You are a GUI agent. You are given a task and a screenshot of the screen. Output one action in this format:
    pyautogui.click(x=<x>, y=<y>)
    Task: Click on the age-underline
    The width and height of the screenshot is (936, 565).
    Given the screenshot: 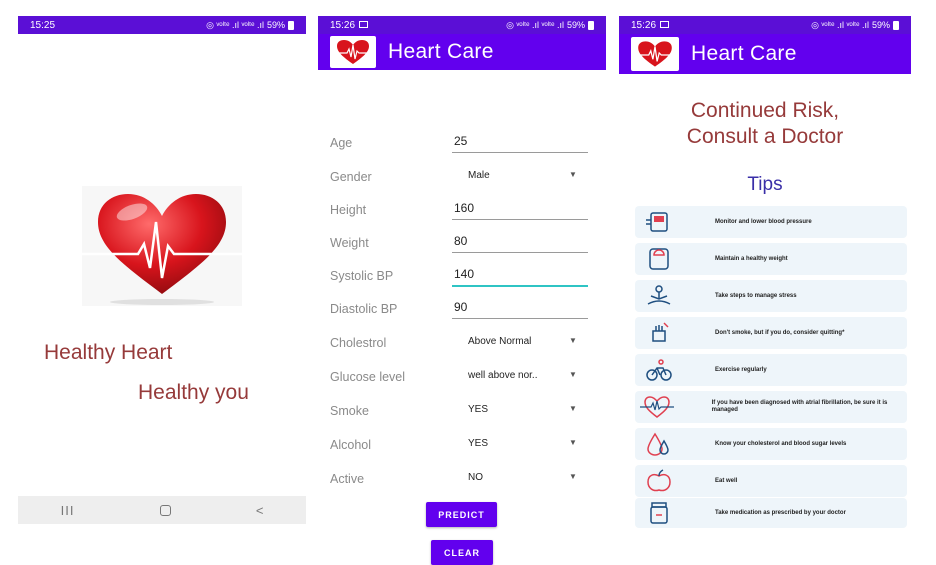 What is the action you would take?
    pyautogui.click(x=520, y=152)
    